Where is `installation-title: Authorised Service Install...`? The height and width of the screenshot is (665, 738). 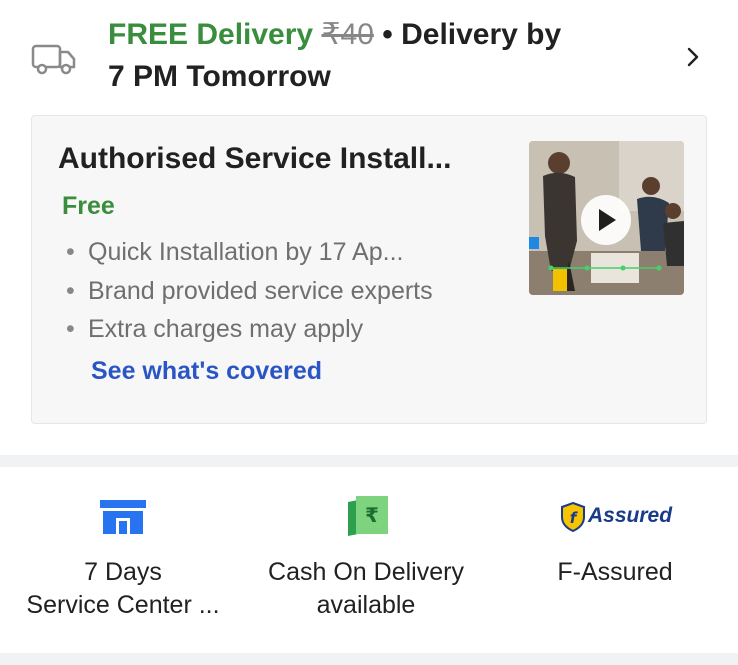 installation-title: Authorised Service Install... is located at coordinates (255, 158).